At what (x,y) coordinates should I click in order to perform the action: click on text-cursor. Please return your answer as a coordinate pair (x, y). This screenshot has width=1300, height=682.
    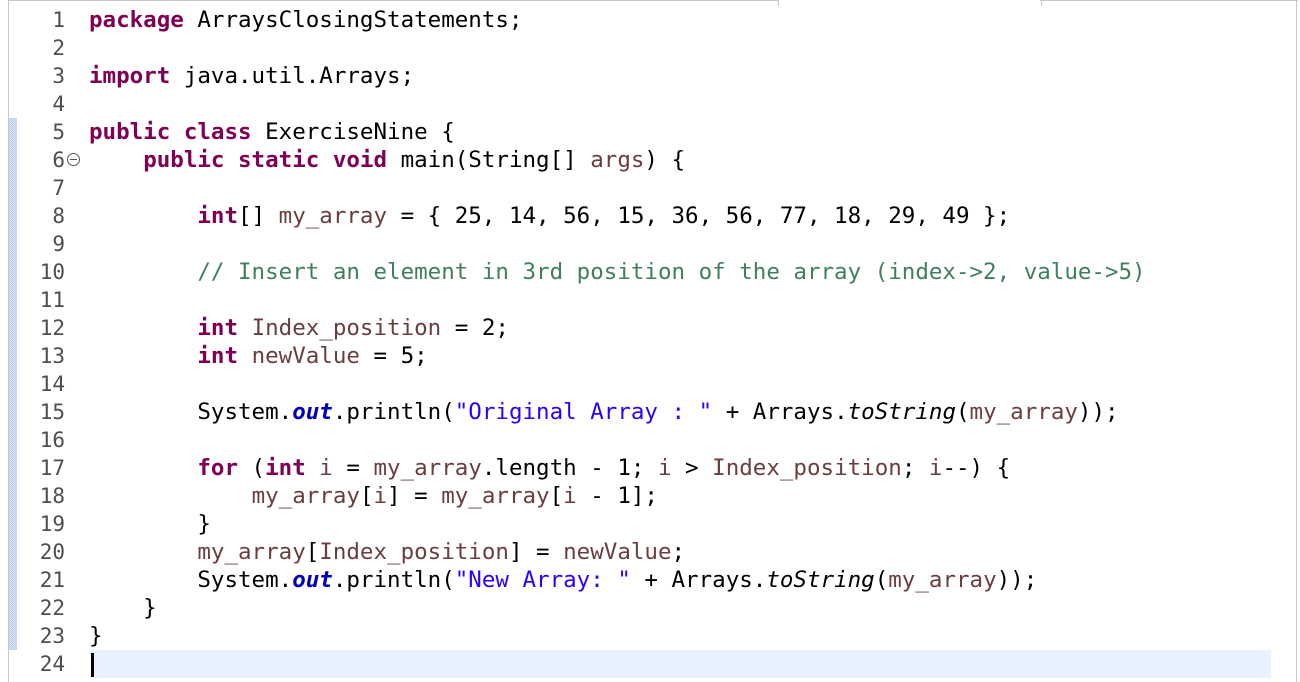
    Looking at the image, I should click on (92, 665).